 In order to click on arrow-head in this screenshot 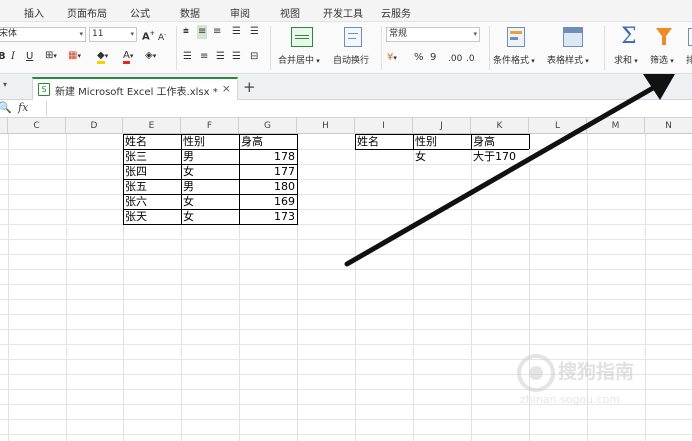, I will do `click(659, 87)`.